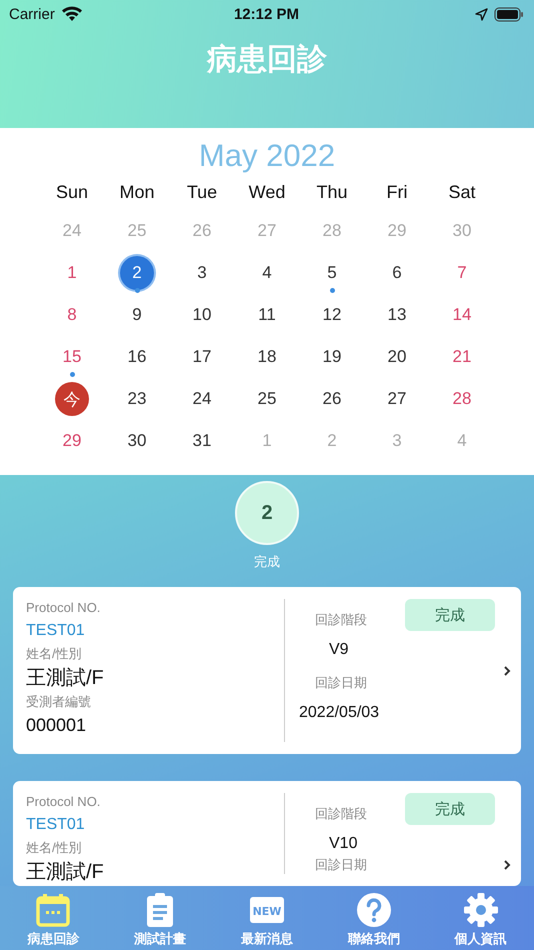 The height and width of the screenshot is (950, 534). What do you see at coordinates (32, 14) in the screenshot?
I see `carrier-label: Carrier` at bounding box center [32, 14].